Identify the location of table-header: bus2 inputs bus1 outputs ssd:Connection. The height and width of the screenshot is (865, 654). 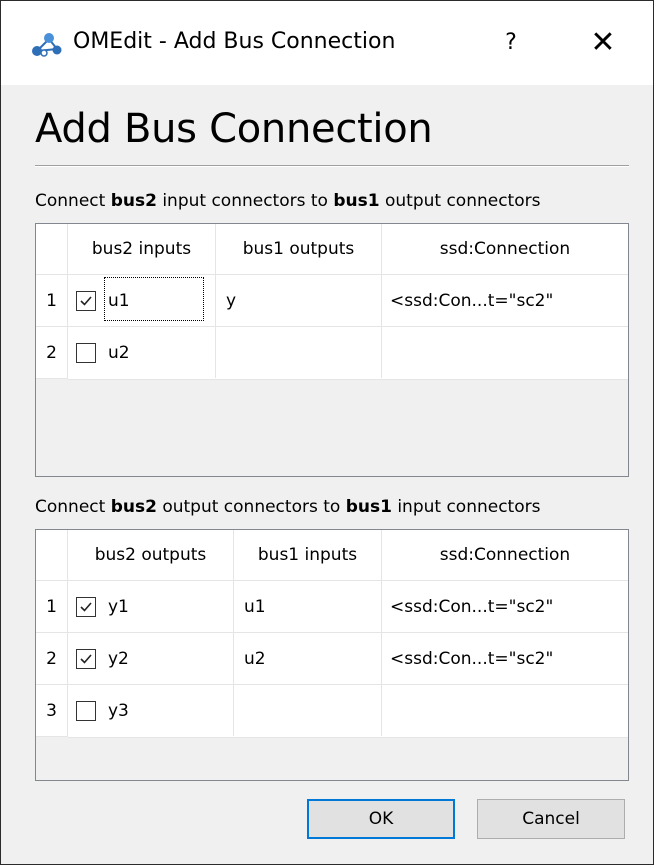
(332, 249).